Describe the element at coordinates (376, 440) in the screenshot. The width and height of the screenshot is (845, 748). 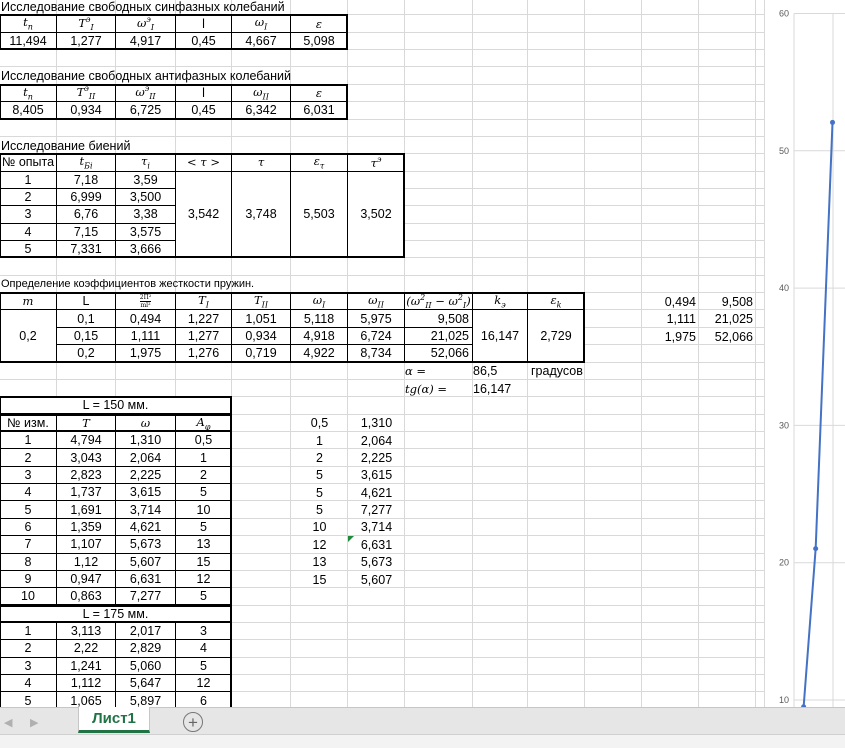
I see `cell: 2,064` at that location.